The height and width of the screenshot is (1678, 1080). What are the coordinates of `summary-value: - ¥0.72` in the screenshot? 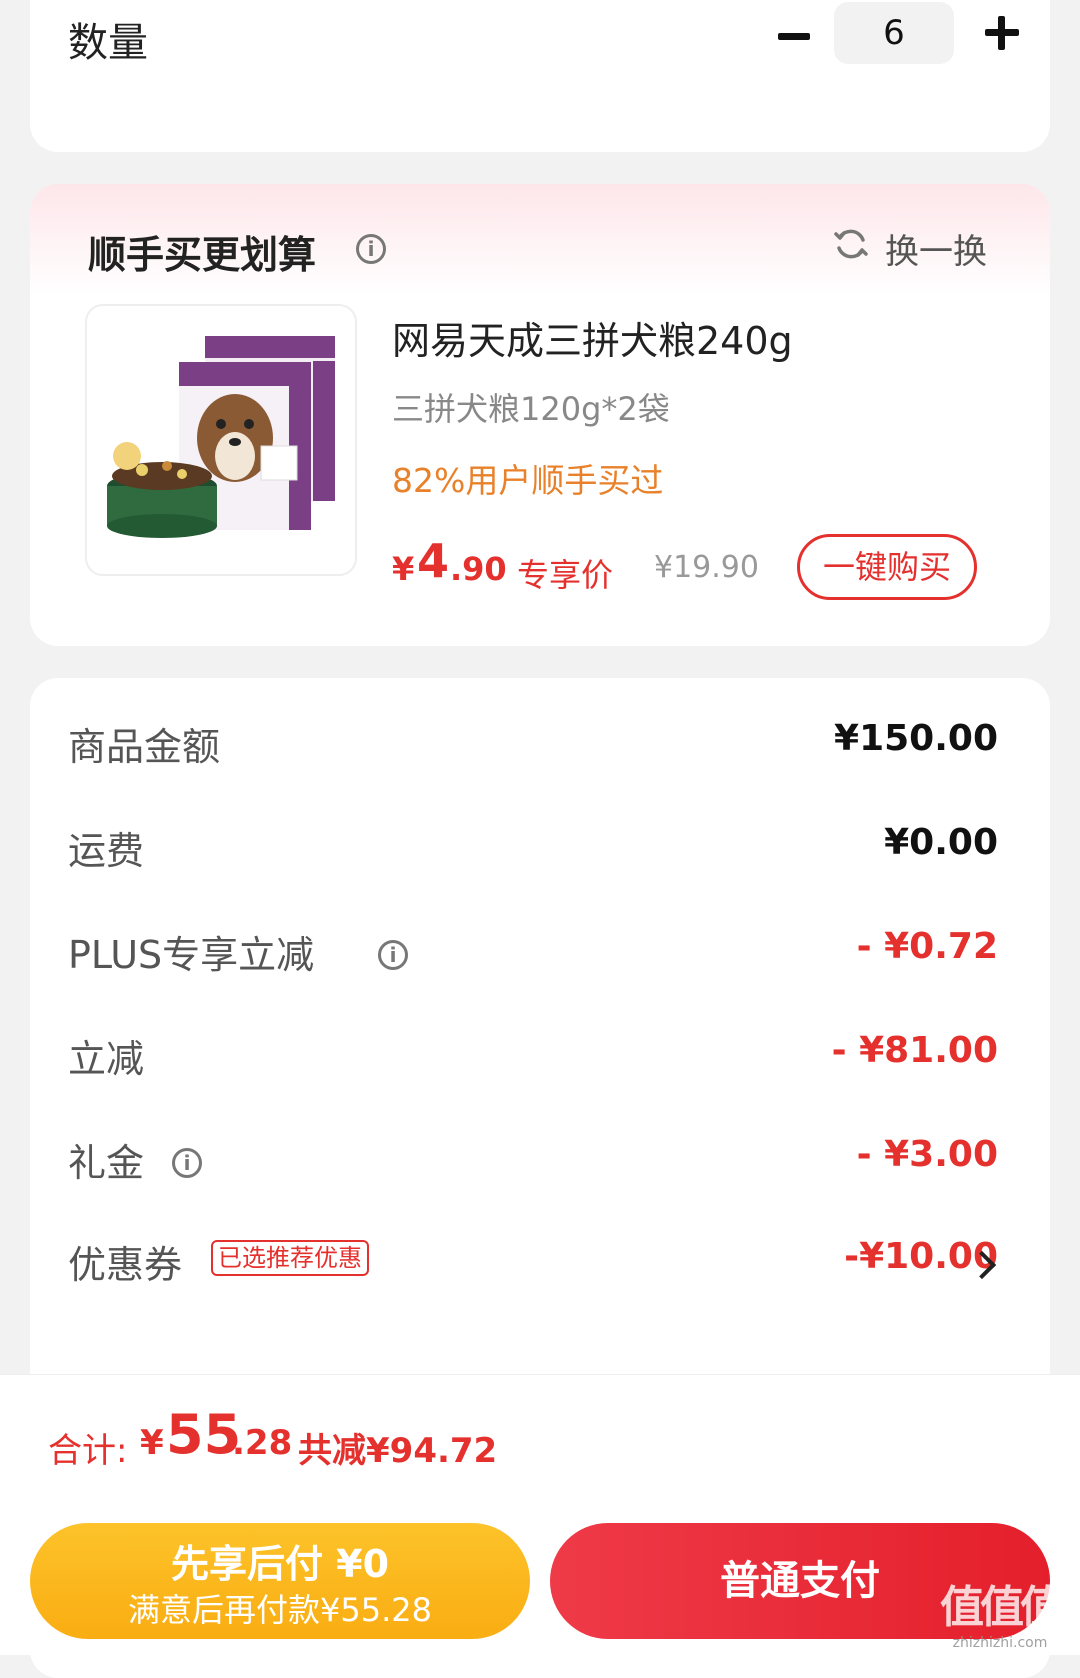 It's located at (927, 946).